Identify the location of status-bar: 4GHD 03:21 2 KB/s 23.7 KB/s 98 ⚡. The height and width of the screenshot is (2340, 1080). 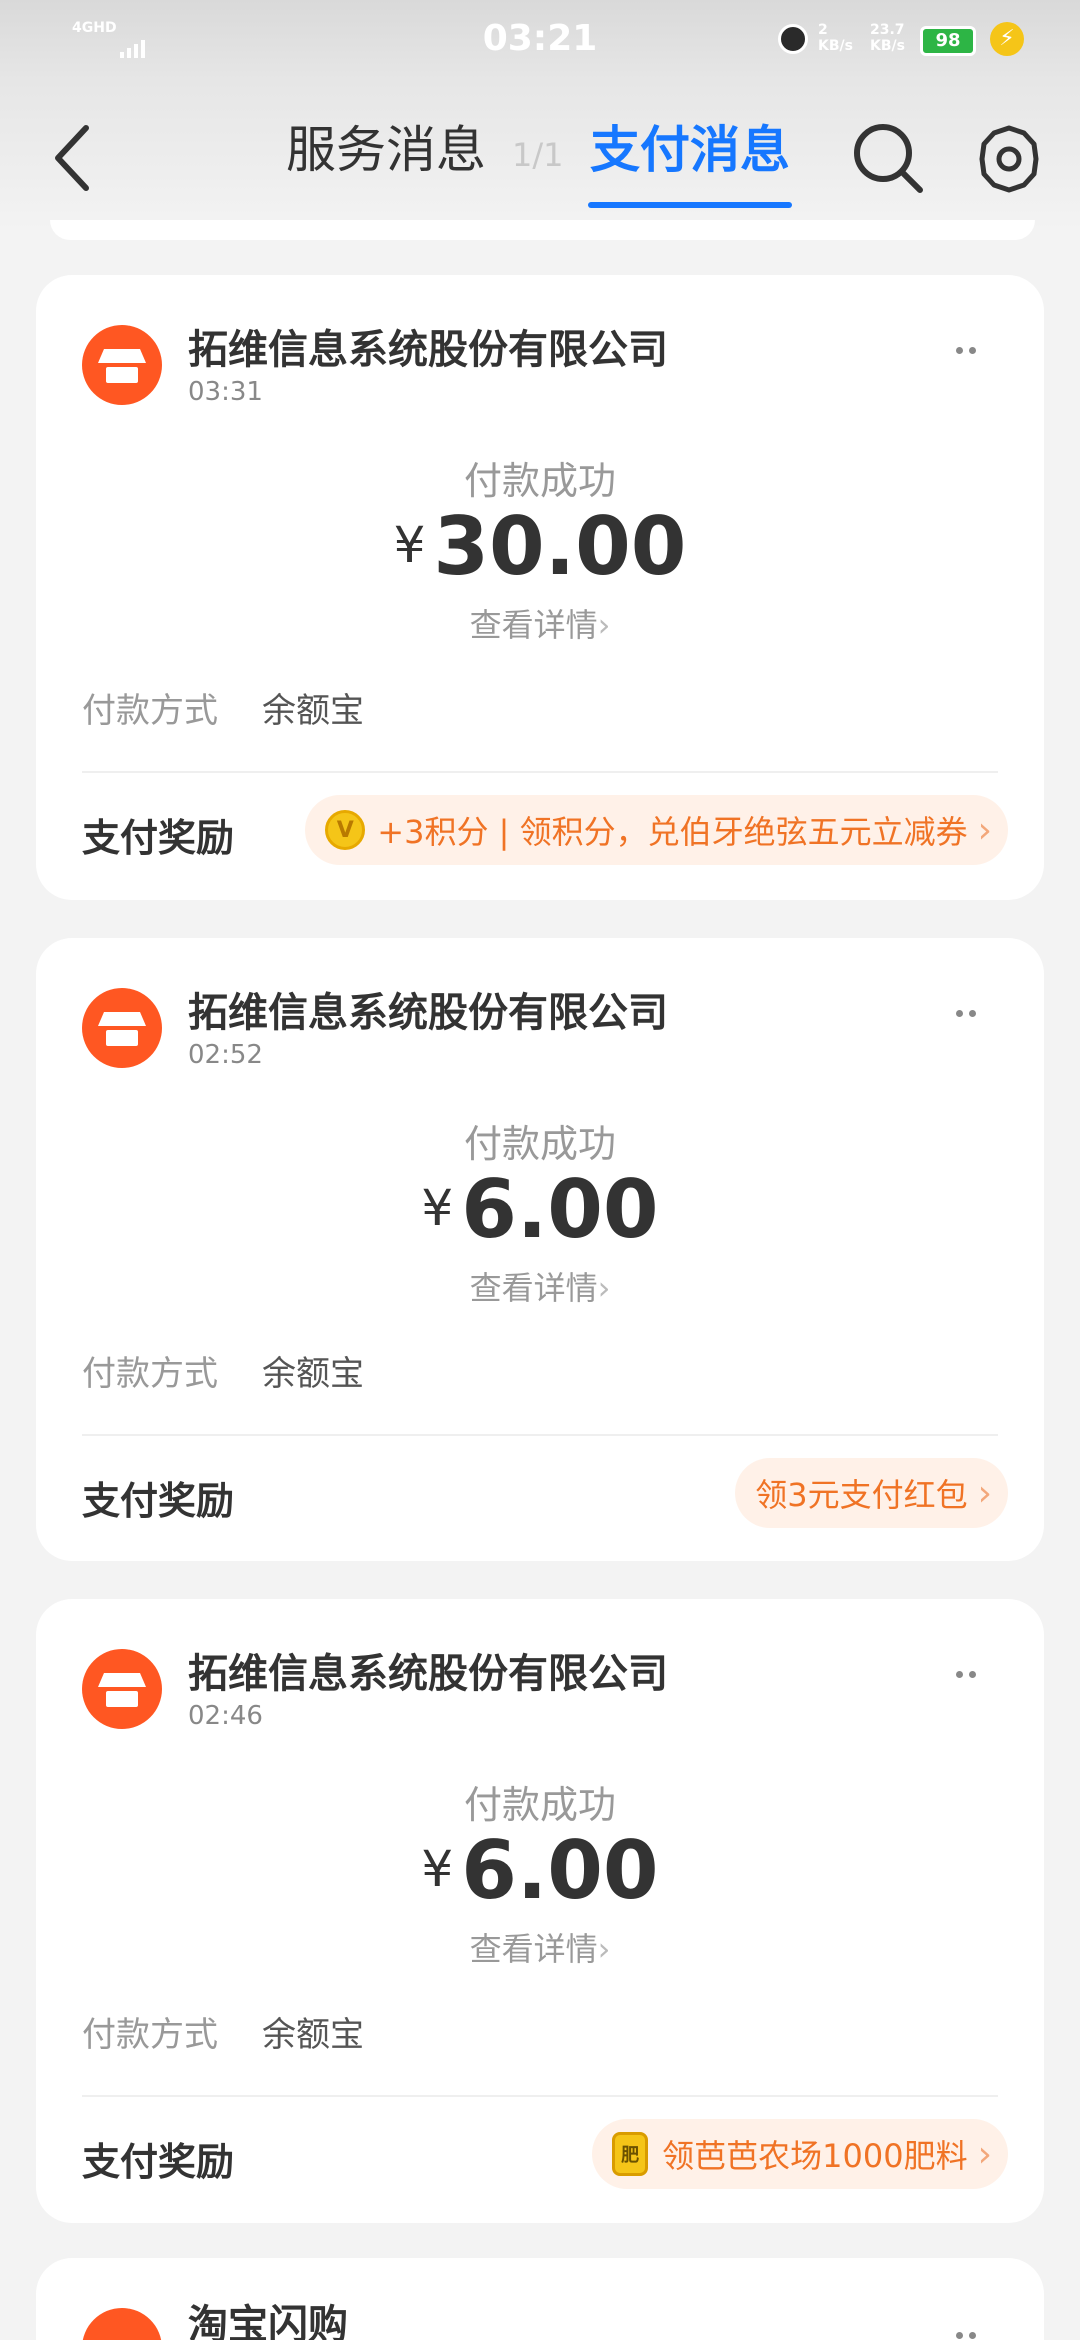
(540, 40).